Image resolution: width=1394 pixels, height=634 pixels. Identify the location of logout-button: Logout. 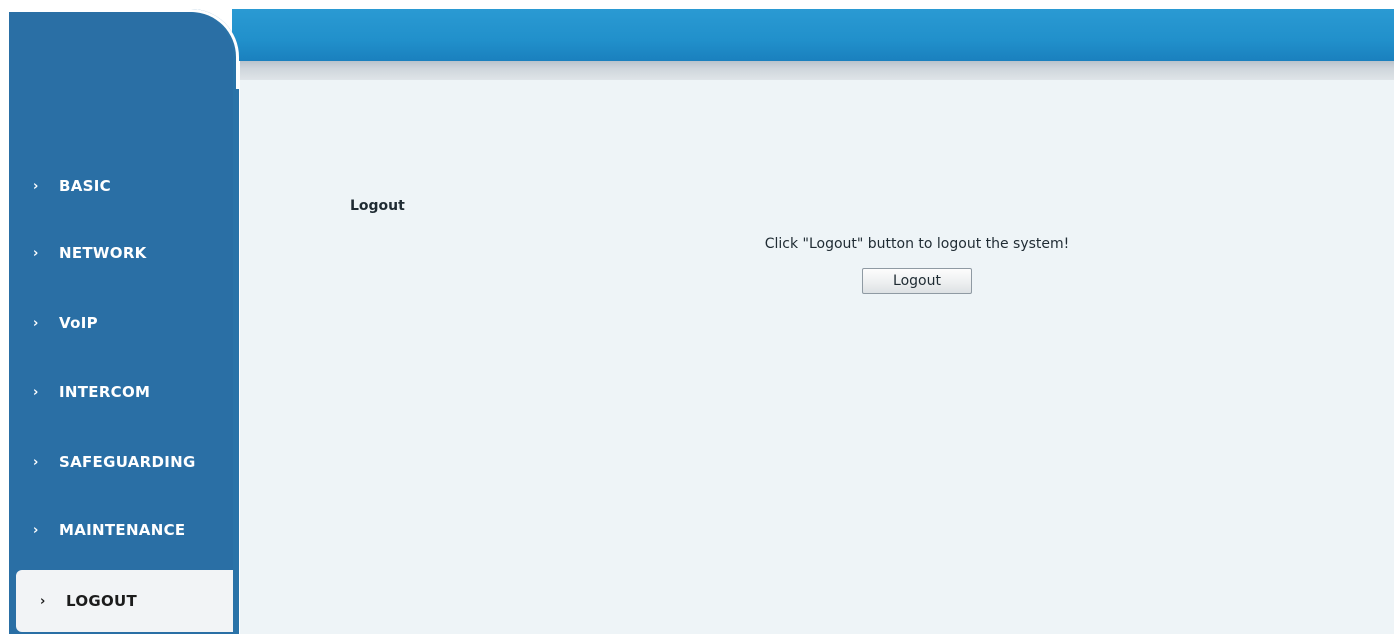
(917, 281).